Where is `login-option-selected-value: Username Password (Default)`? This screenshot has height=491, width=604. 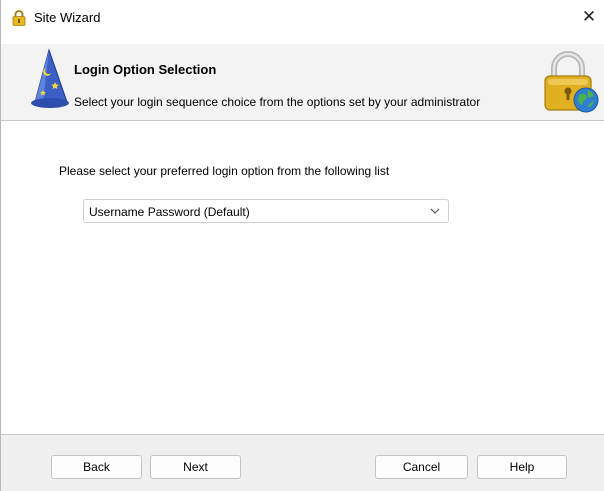 login-option-selected-value: Username Password (Default) is located at coordinates (169, 212).